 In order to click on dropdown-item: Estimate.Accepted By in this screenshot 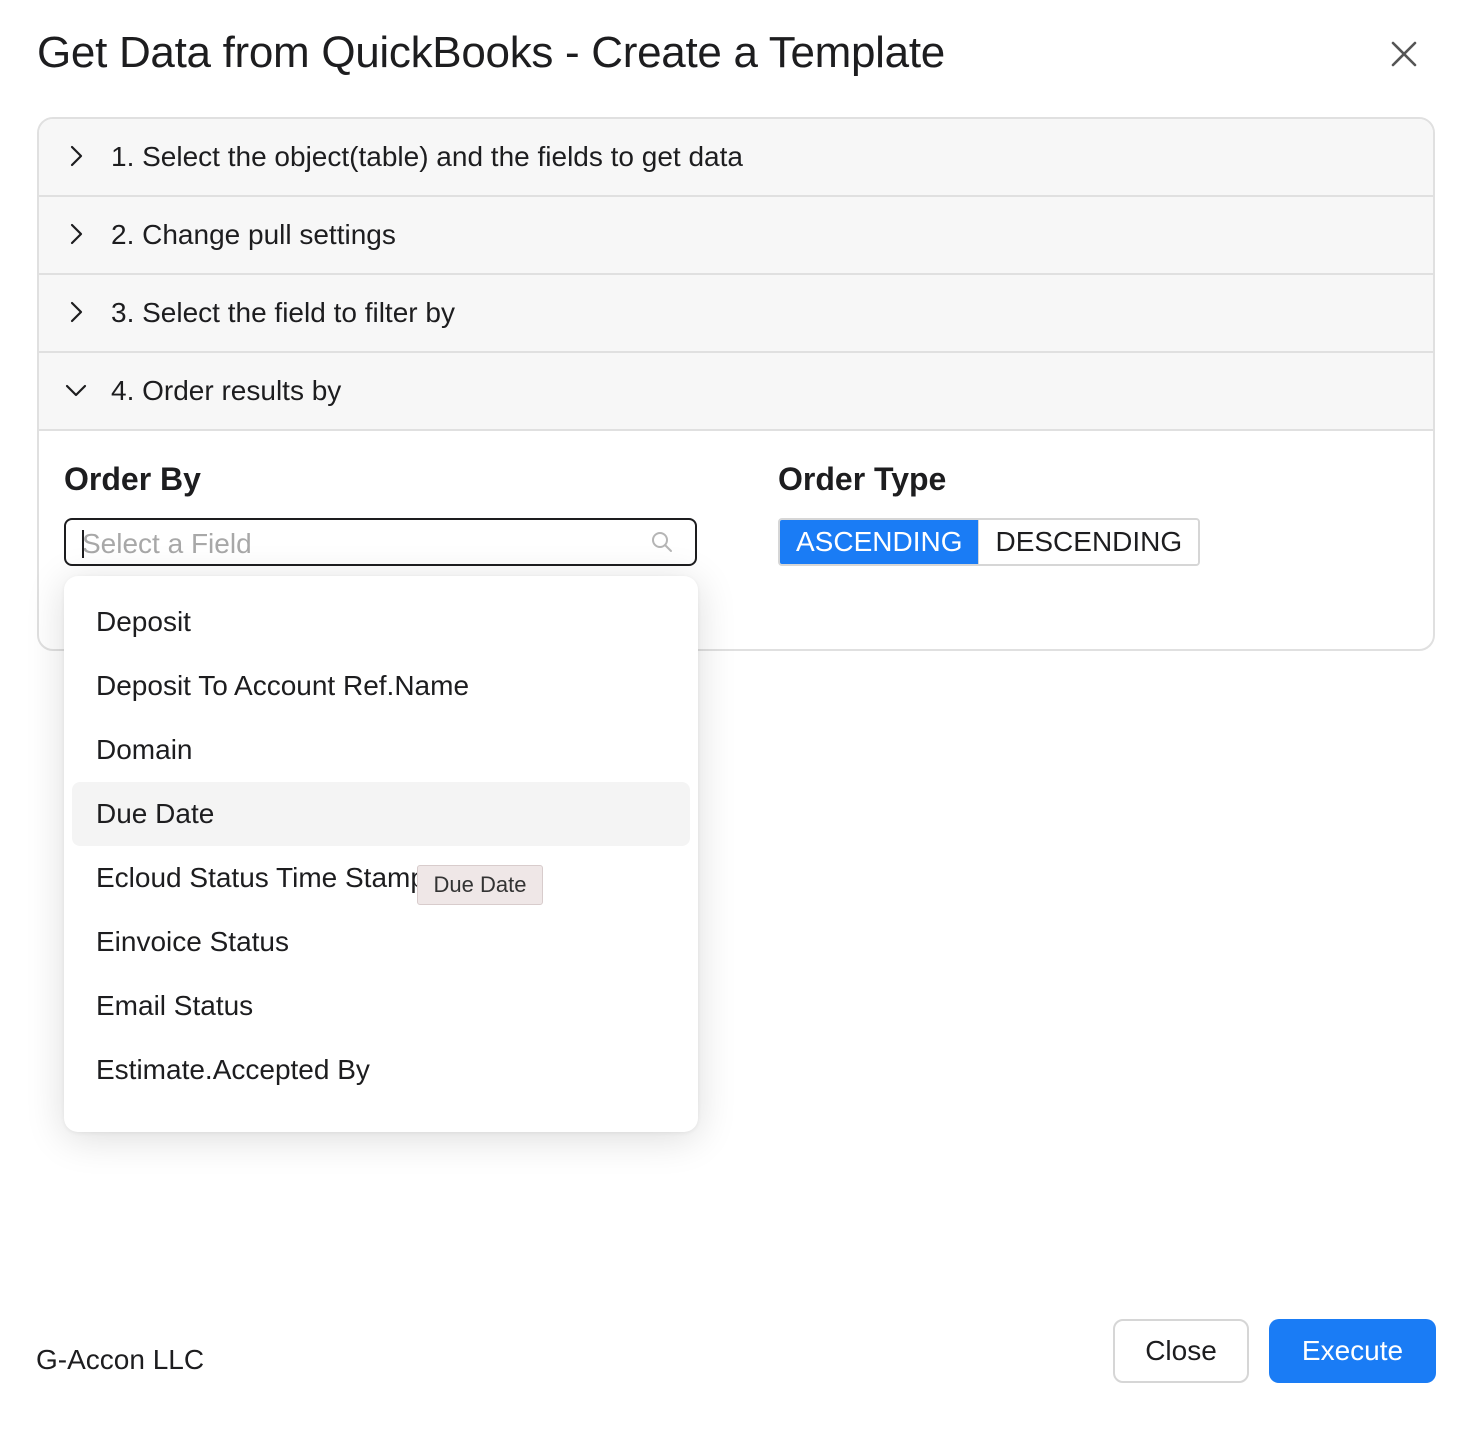, I will do `click(381, 1070)`.